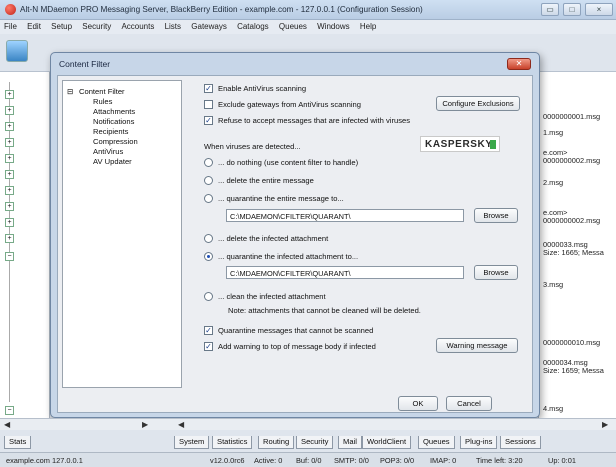  I want to click on tab-worldclient: WorldClient, so click(387, 442).